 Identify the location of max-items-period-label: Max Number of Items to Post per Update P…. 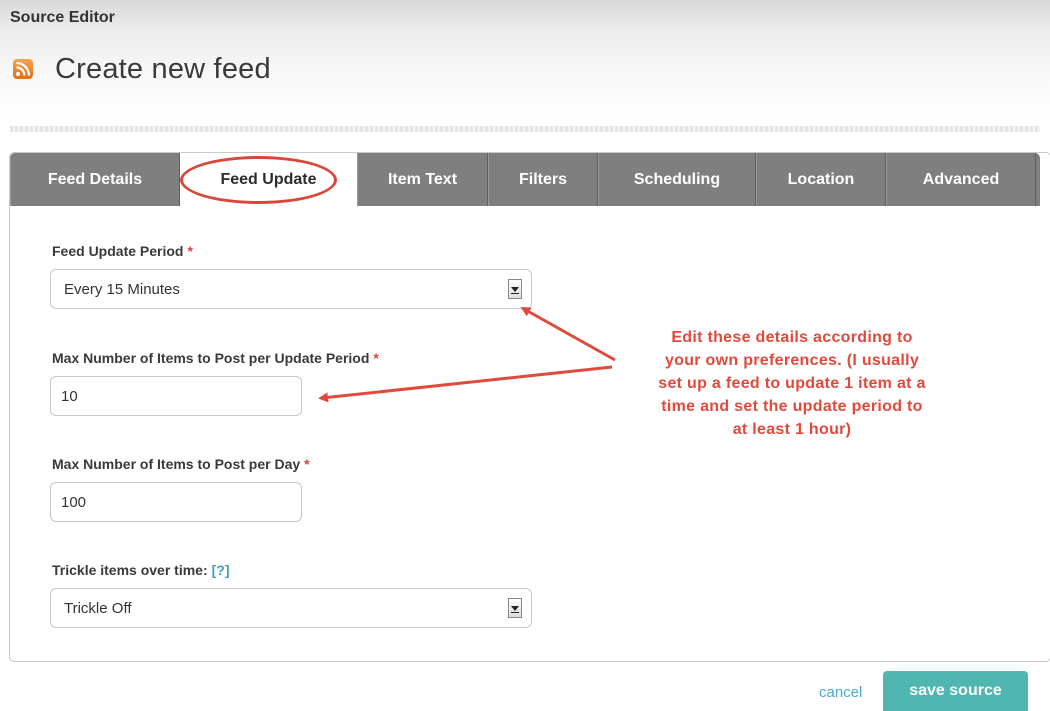
(215, 358).